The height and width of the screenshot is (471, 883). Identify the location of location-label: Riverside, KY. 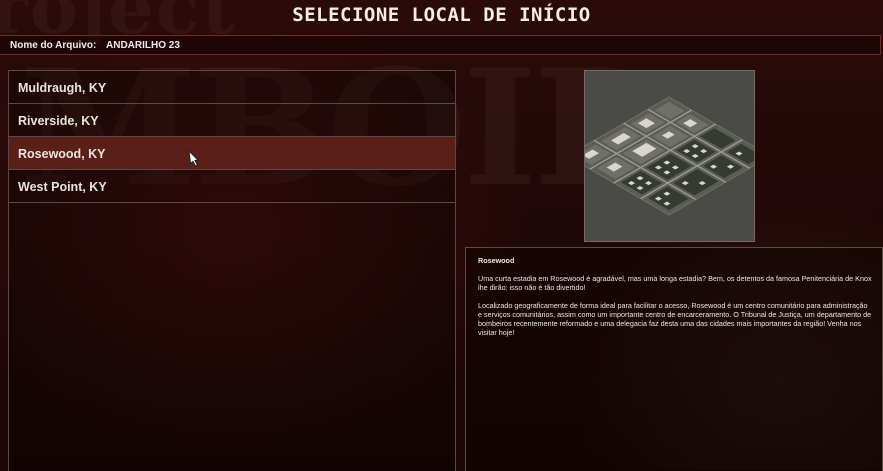
(58, 121).